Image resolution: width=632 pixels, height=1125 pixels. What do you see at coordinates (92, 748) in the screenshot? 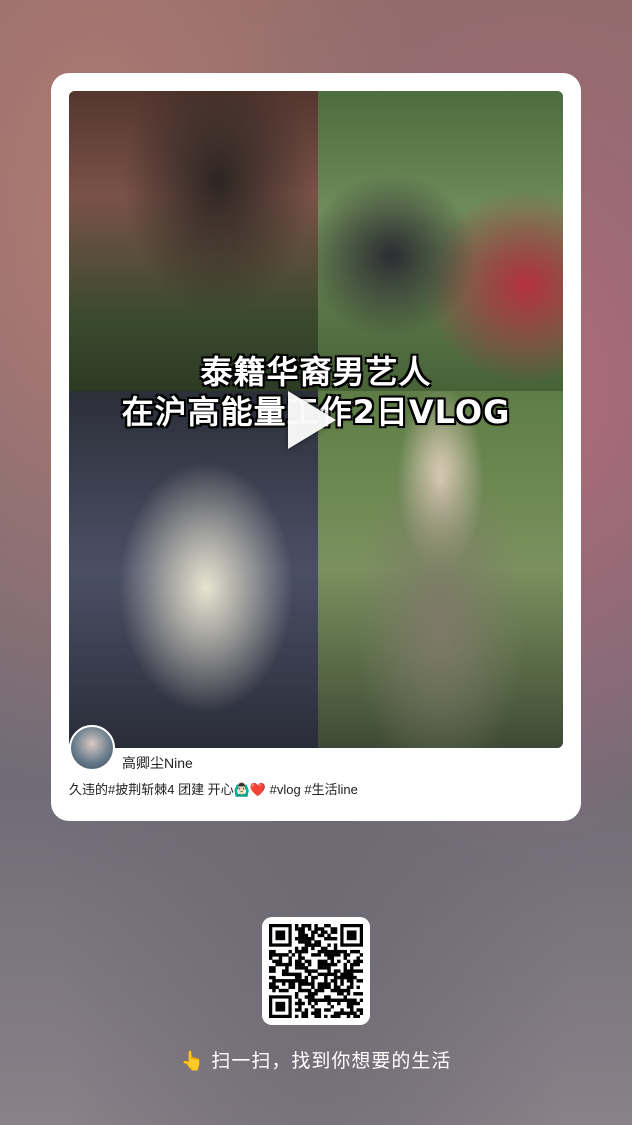
I see `avatar` at bounding box center [92, 748].